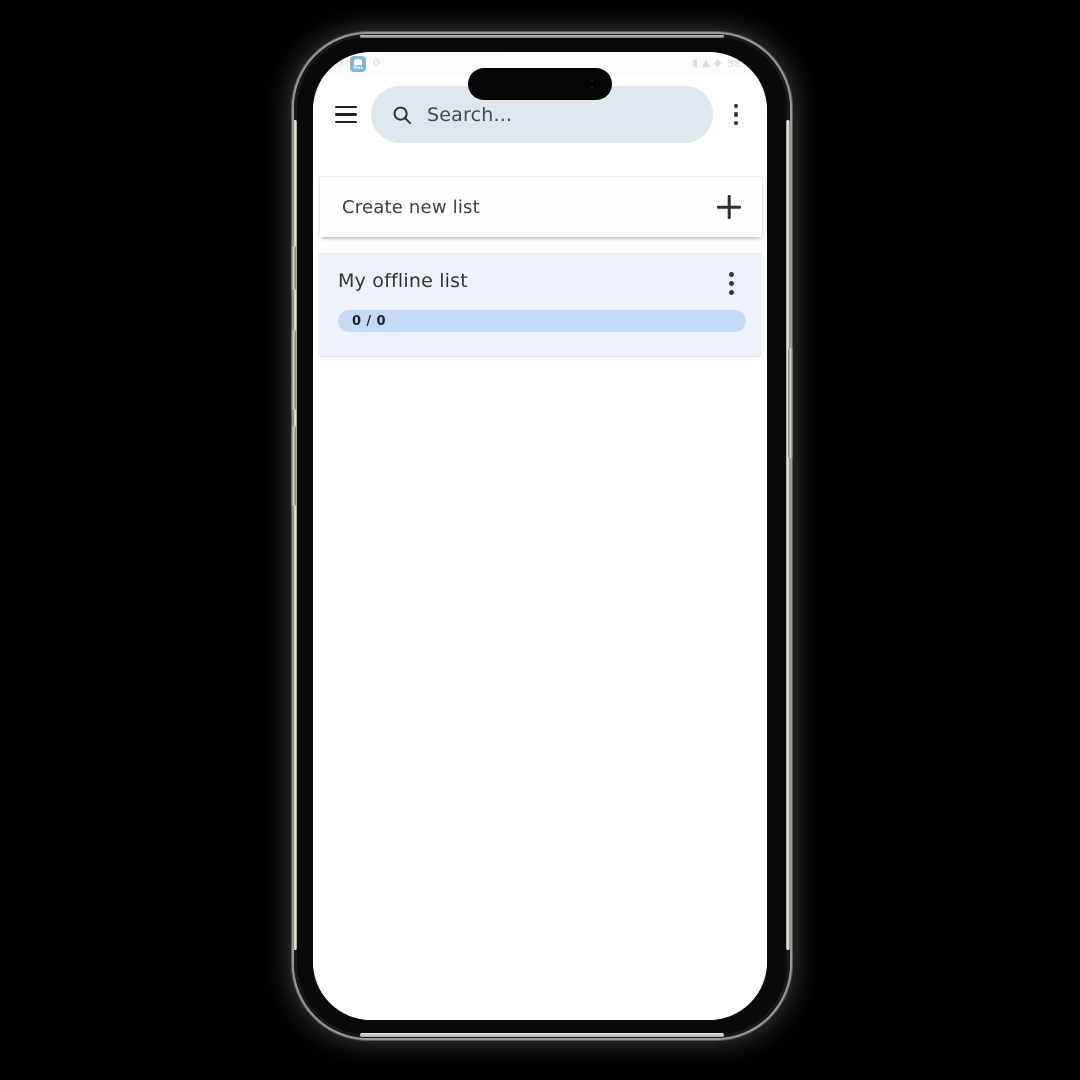 The image size is (1080, 1080). I want to click on phone-rail-right, so click(788, 535).